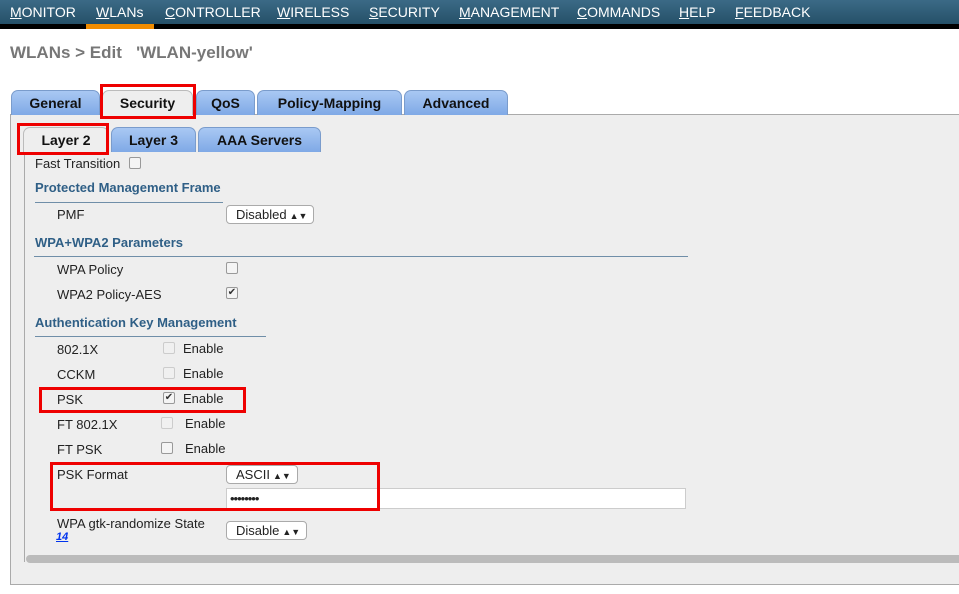 This screenshot has height=594, width=959. Describe the element at coordinates (78, 349) in the screenshot. I see `akm-8021x-label: 802.1X` at that location.